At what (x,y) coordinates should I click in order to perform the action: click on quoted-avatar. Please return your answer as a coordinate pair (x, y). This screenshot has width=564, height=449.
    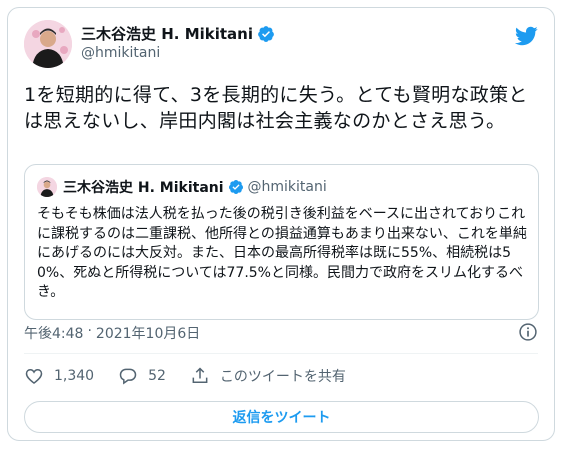
    Looking at the image, I should click on (47, 187).